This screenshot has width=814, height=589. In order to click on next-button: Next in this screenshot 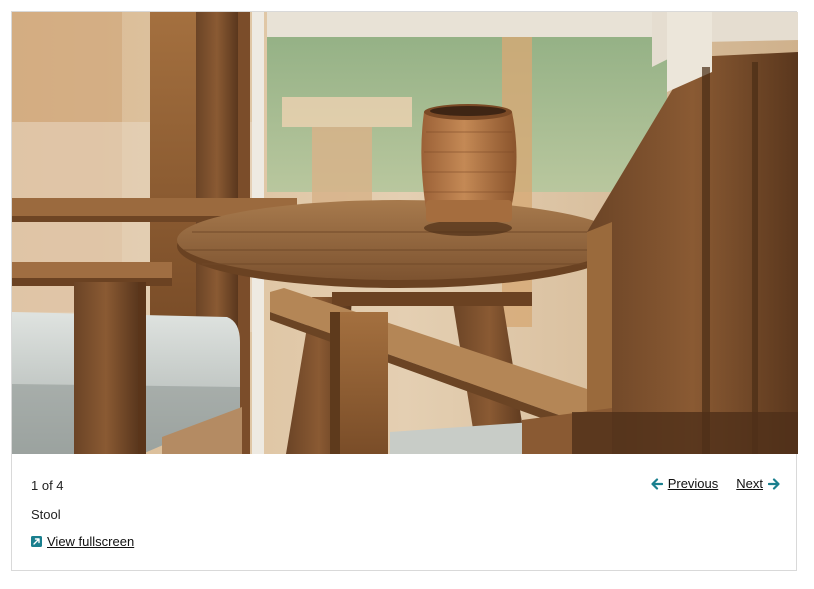, I will do `click(758, 483)`.